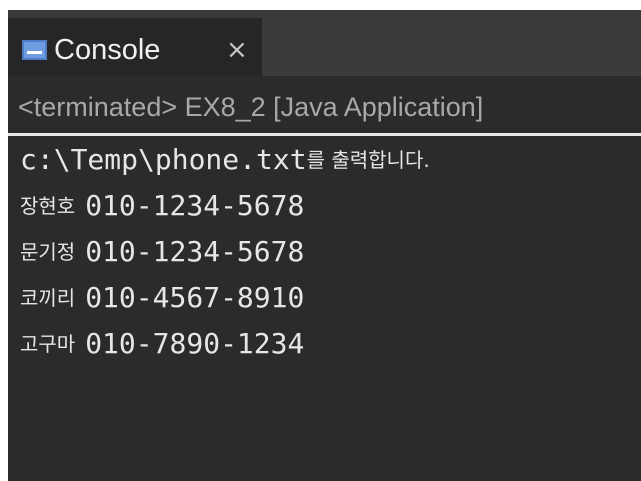 The width and height of the screenshot is (641, 481). Describe the element at coordinates (195, 297) in the screenshot. I see `output-row-phone: 010-4567-8910` at that location.